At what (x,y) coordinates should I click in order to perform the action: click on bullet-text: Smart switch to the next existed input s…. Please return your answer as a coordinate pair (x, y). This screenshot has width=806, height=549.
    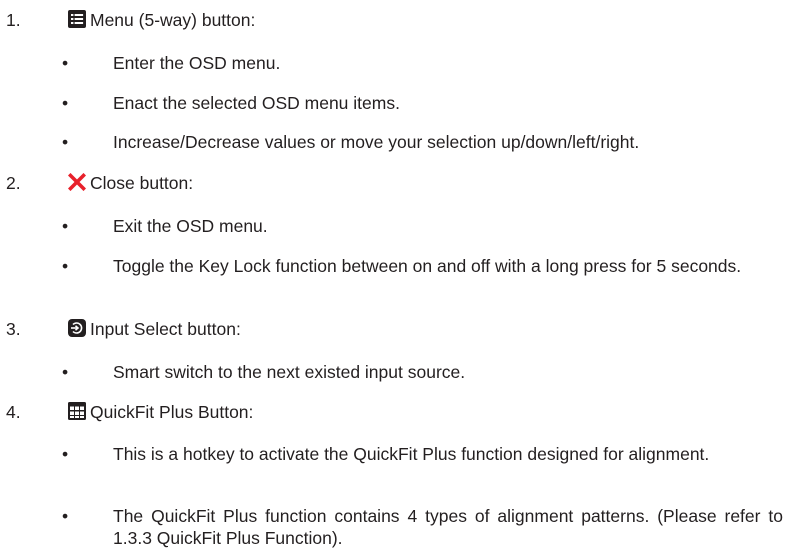
    Looking at the image, I should click on (289, 372).